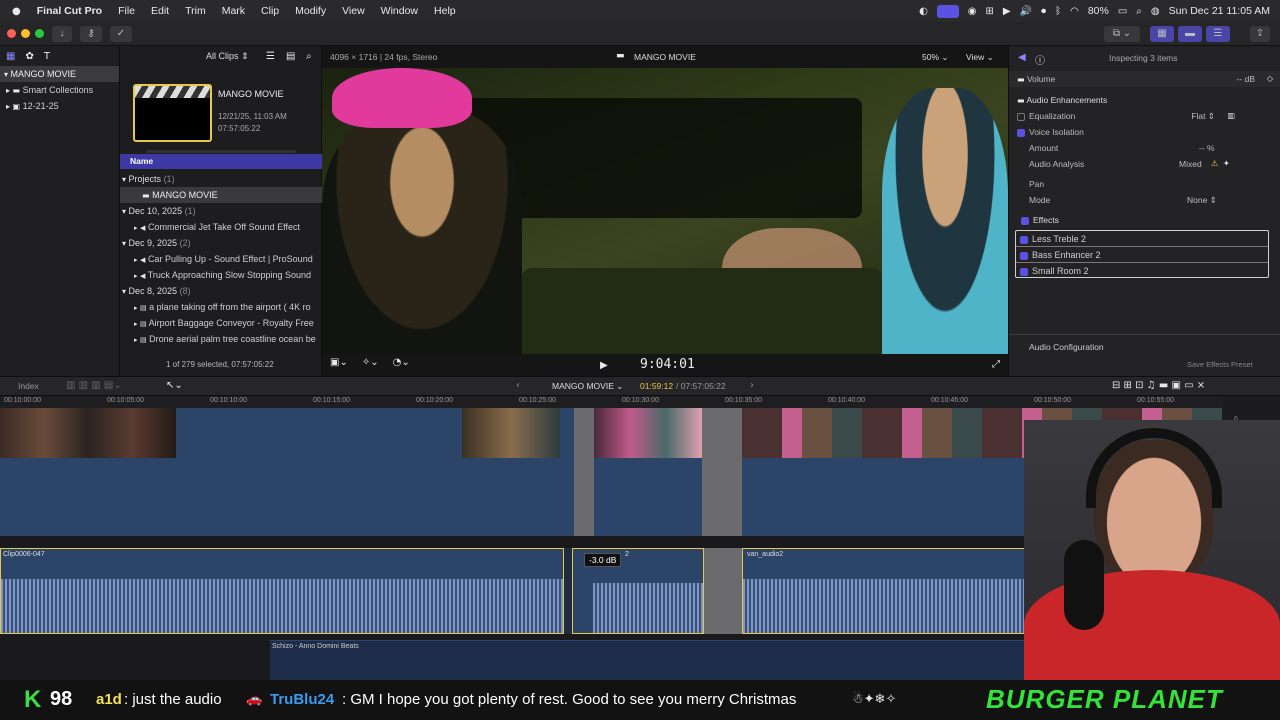  What do you see at coordinates (1207, 148) in the screenshot?
I see `amount-value: -- %` at bounding box center [1207, 148].